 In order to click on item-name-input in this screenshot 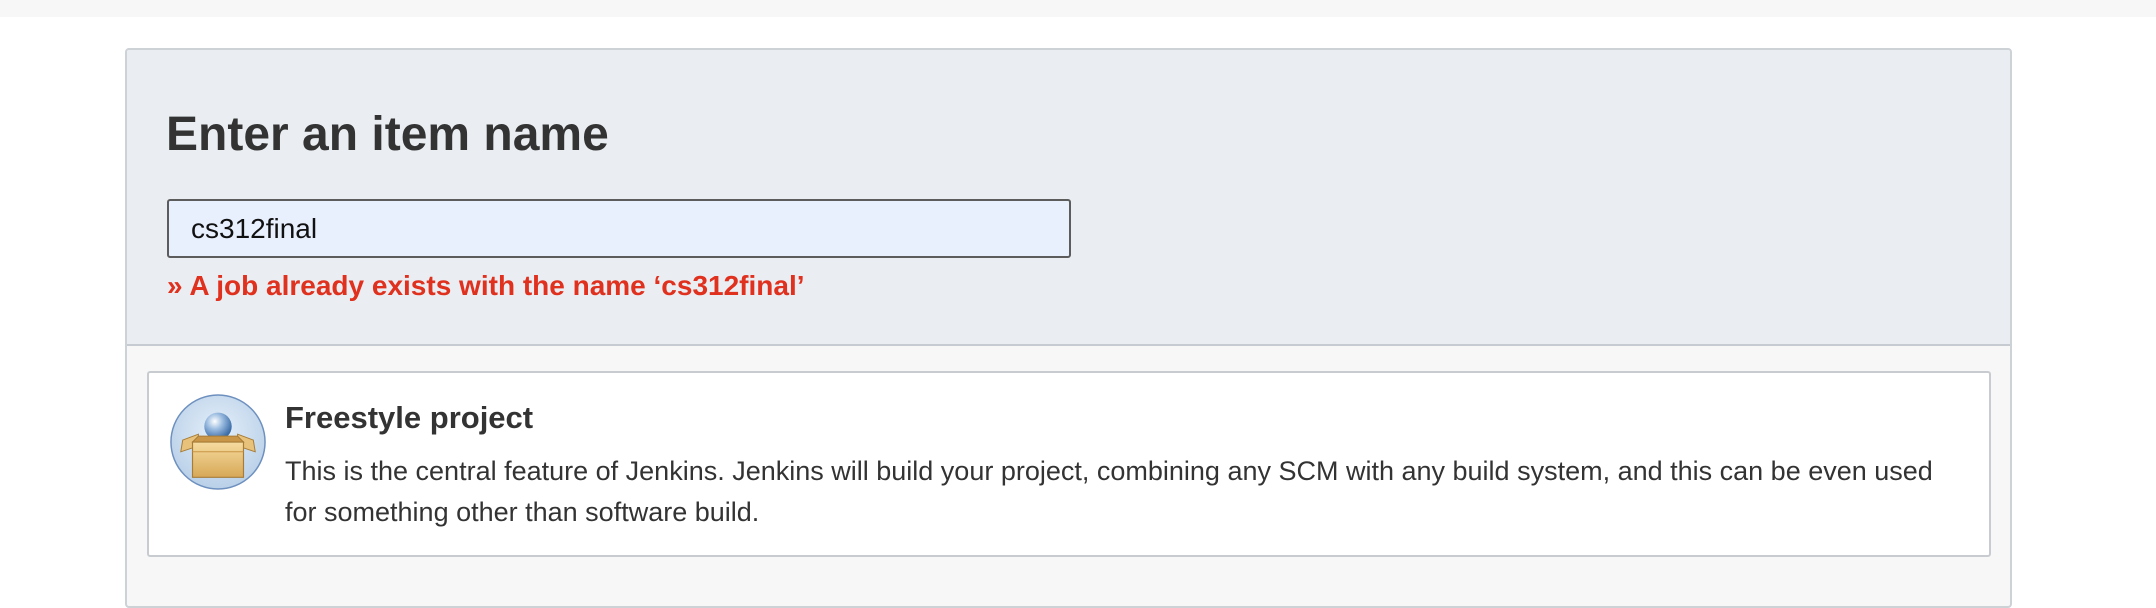, I will do `click(619, 228)`.